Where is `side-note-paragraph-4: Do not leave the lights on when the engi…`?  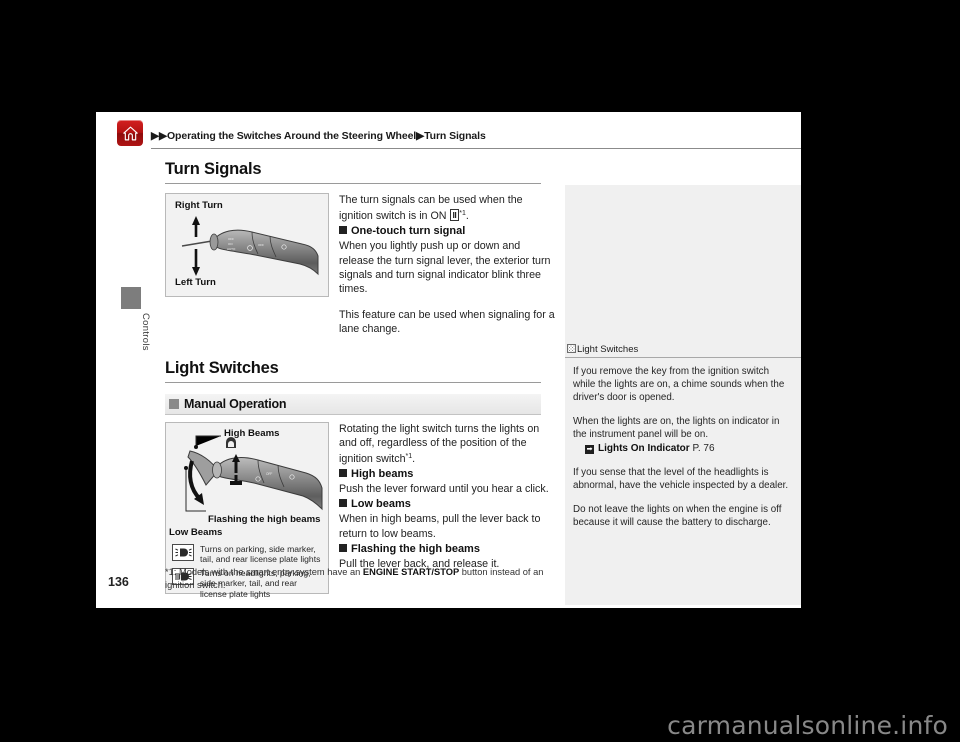 side-note-paragraph-4: Do not leave the lights on when the engi… is located at coordinates (677, 516).